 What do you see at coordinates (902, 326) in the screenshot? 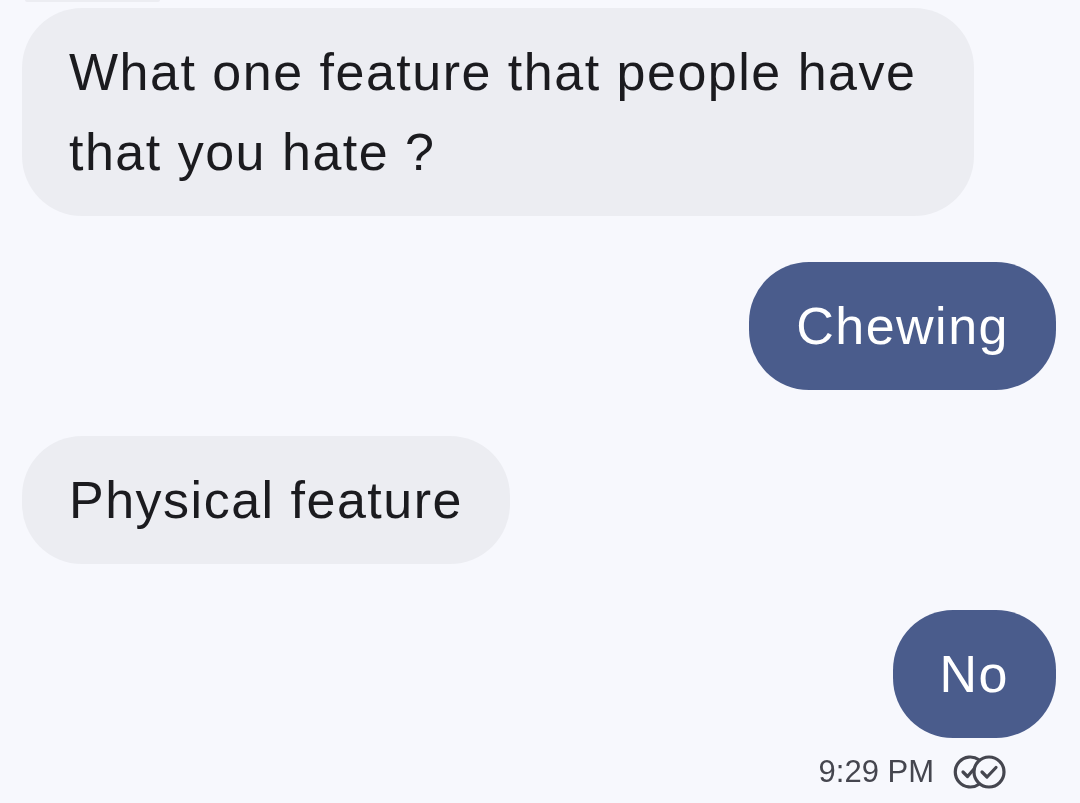
I see `sent-message-bubble: Chewing` at bounding box center [902, 326].